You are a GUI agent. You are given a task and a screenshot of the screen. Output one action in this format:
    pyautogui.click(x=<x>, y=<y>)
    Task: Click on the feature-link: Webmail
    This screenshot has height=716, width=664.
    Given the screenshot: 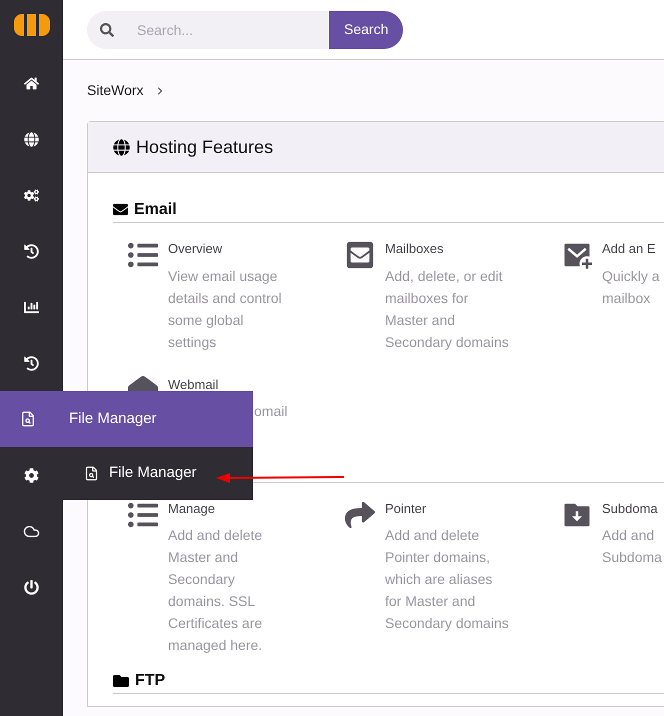 What is the action you would take?
    pyautogui.click(x=228, y=384)
    